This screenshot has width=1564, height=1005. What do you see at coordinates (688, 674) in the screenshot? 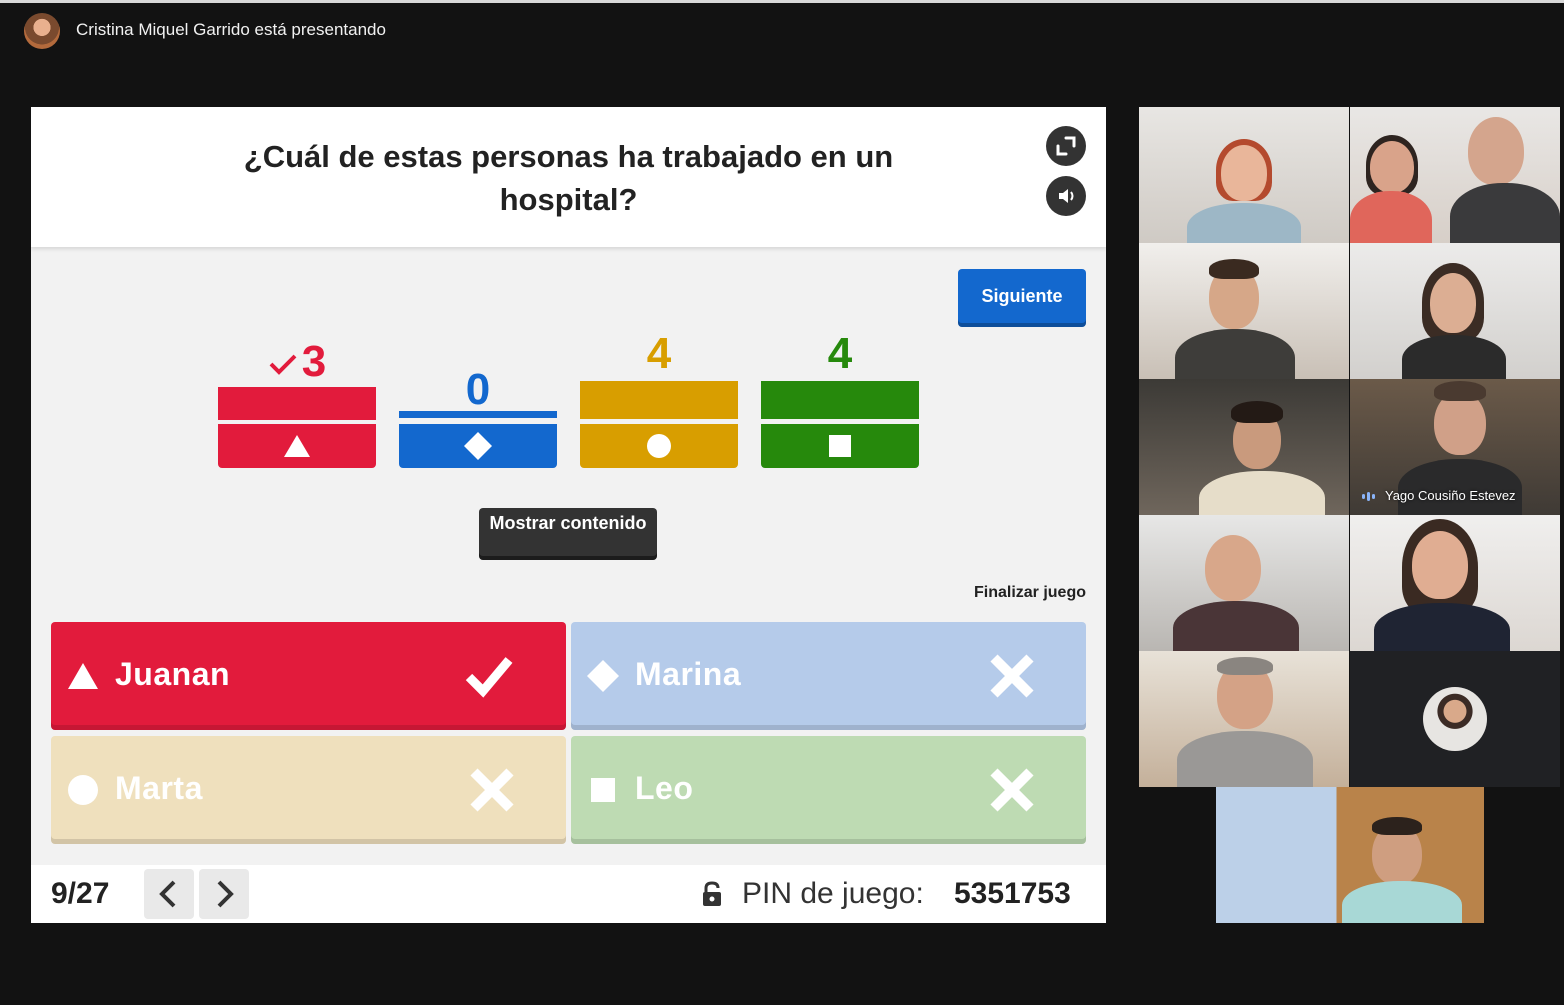
I see `answer-label: Marina` at bounding box center [688, 674].